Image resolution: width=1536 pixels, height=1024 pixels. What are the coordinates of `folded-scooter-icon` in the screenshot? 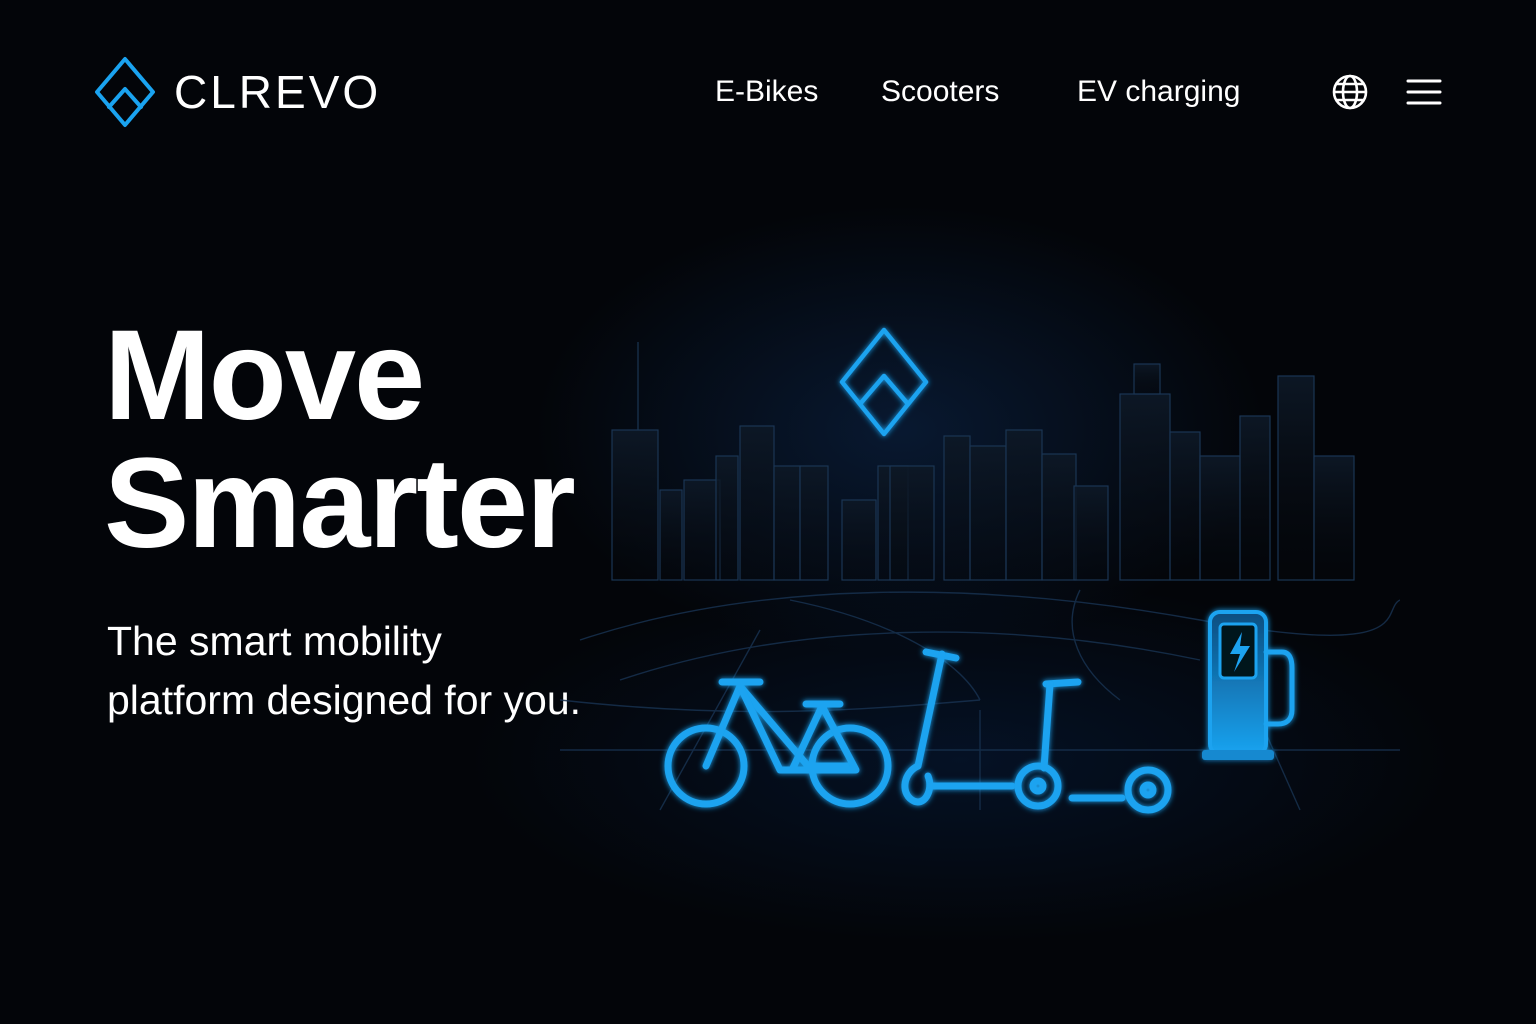 It's located at (1120, 790).